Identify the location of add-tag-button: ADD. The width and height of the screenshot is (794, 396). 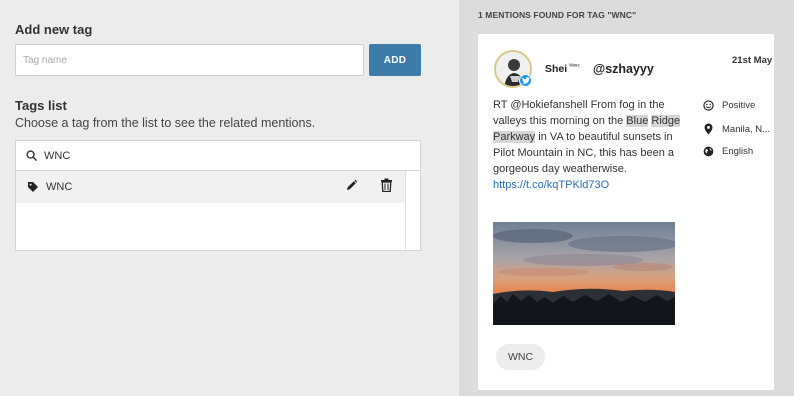
(395, 60).